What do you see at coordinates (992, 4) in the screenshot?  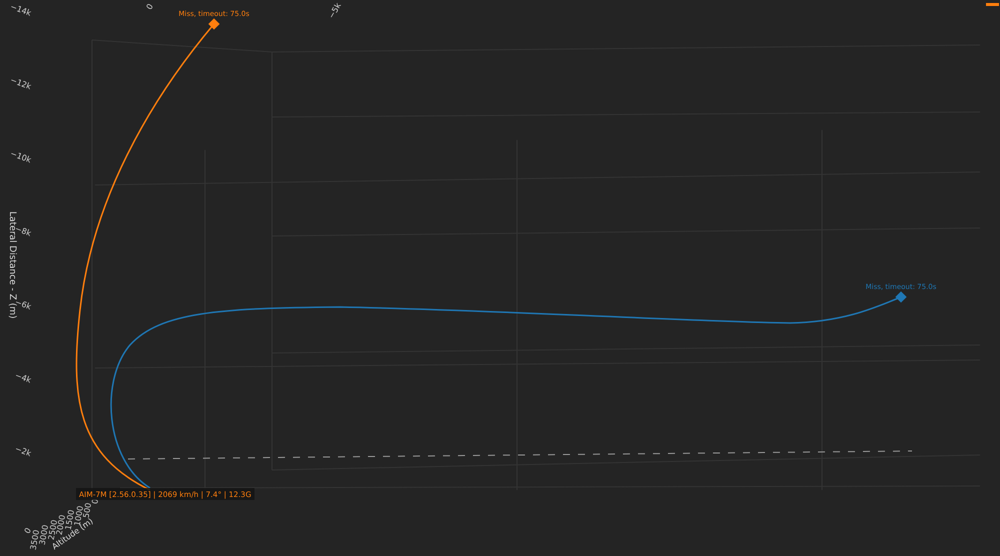 I see `legend-swatch` at bounding box center [992, 4].